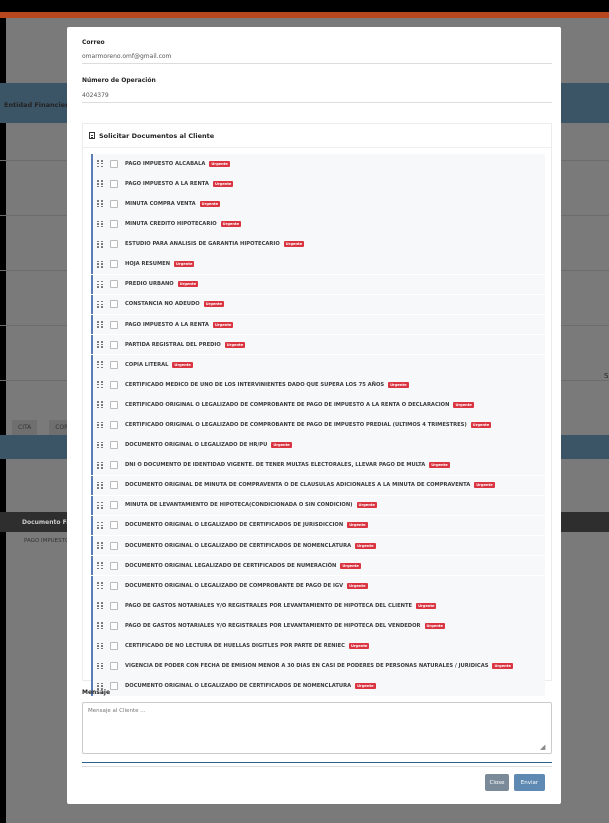  What do you see at coordinates (126, 56) in the screenshot?
I see `correo-value: omarmoreno.omf@gmail.com` at bounding box center [126, 56].